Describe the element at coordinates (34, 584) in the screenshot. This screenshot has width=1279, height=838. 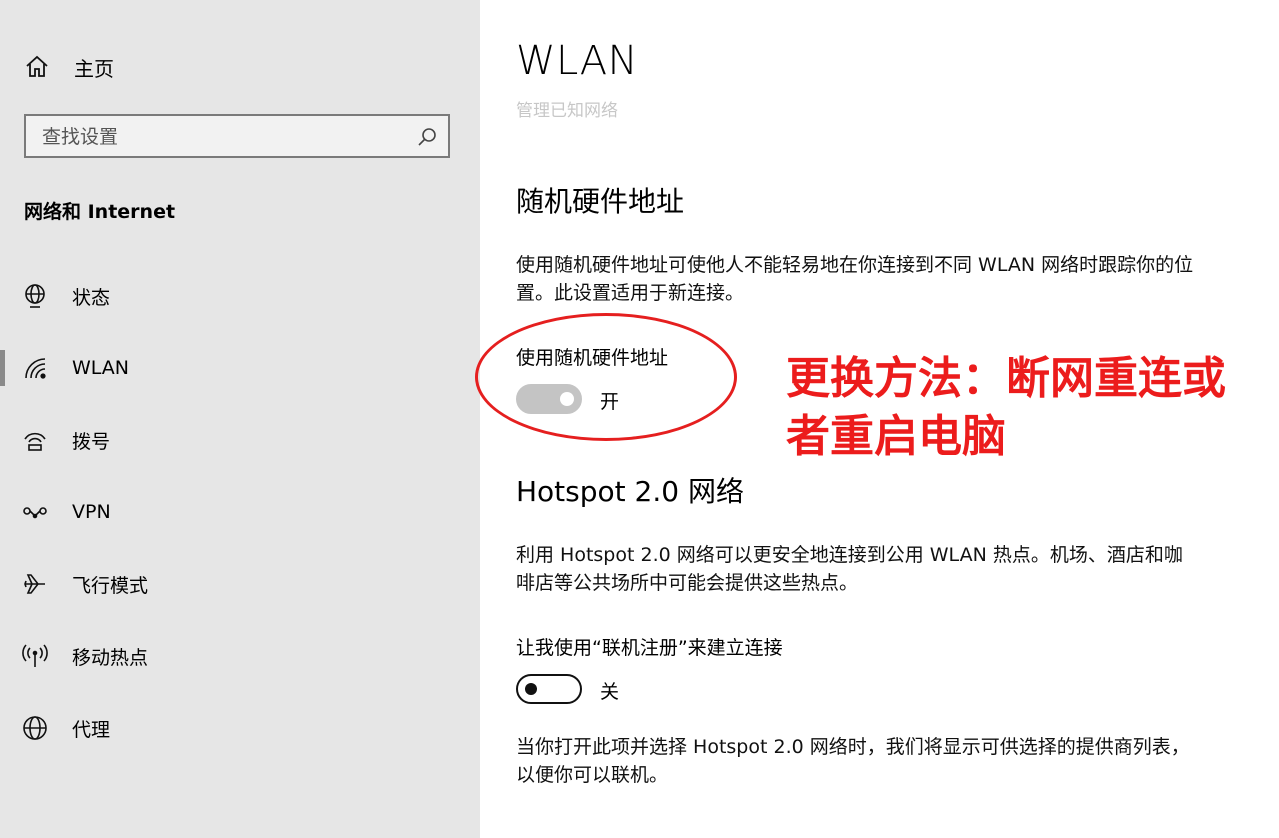
I see `airplane-icon` at that location.